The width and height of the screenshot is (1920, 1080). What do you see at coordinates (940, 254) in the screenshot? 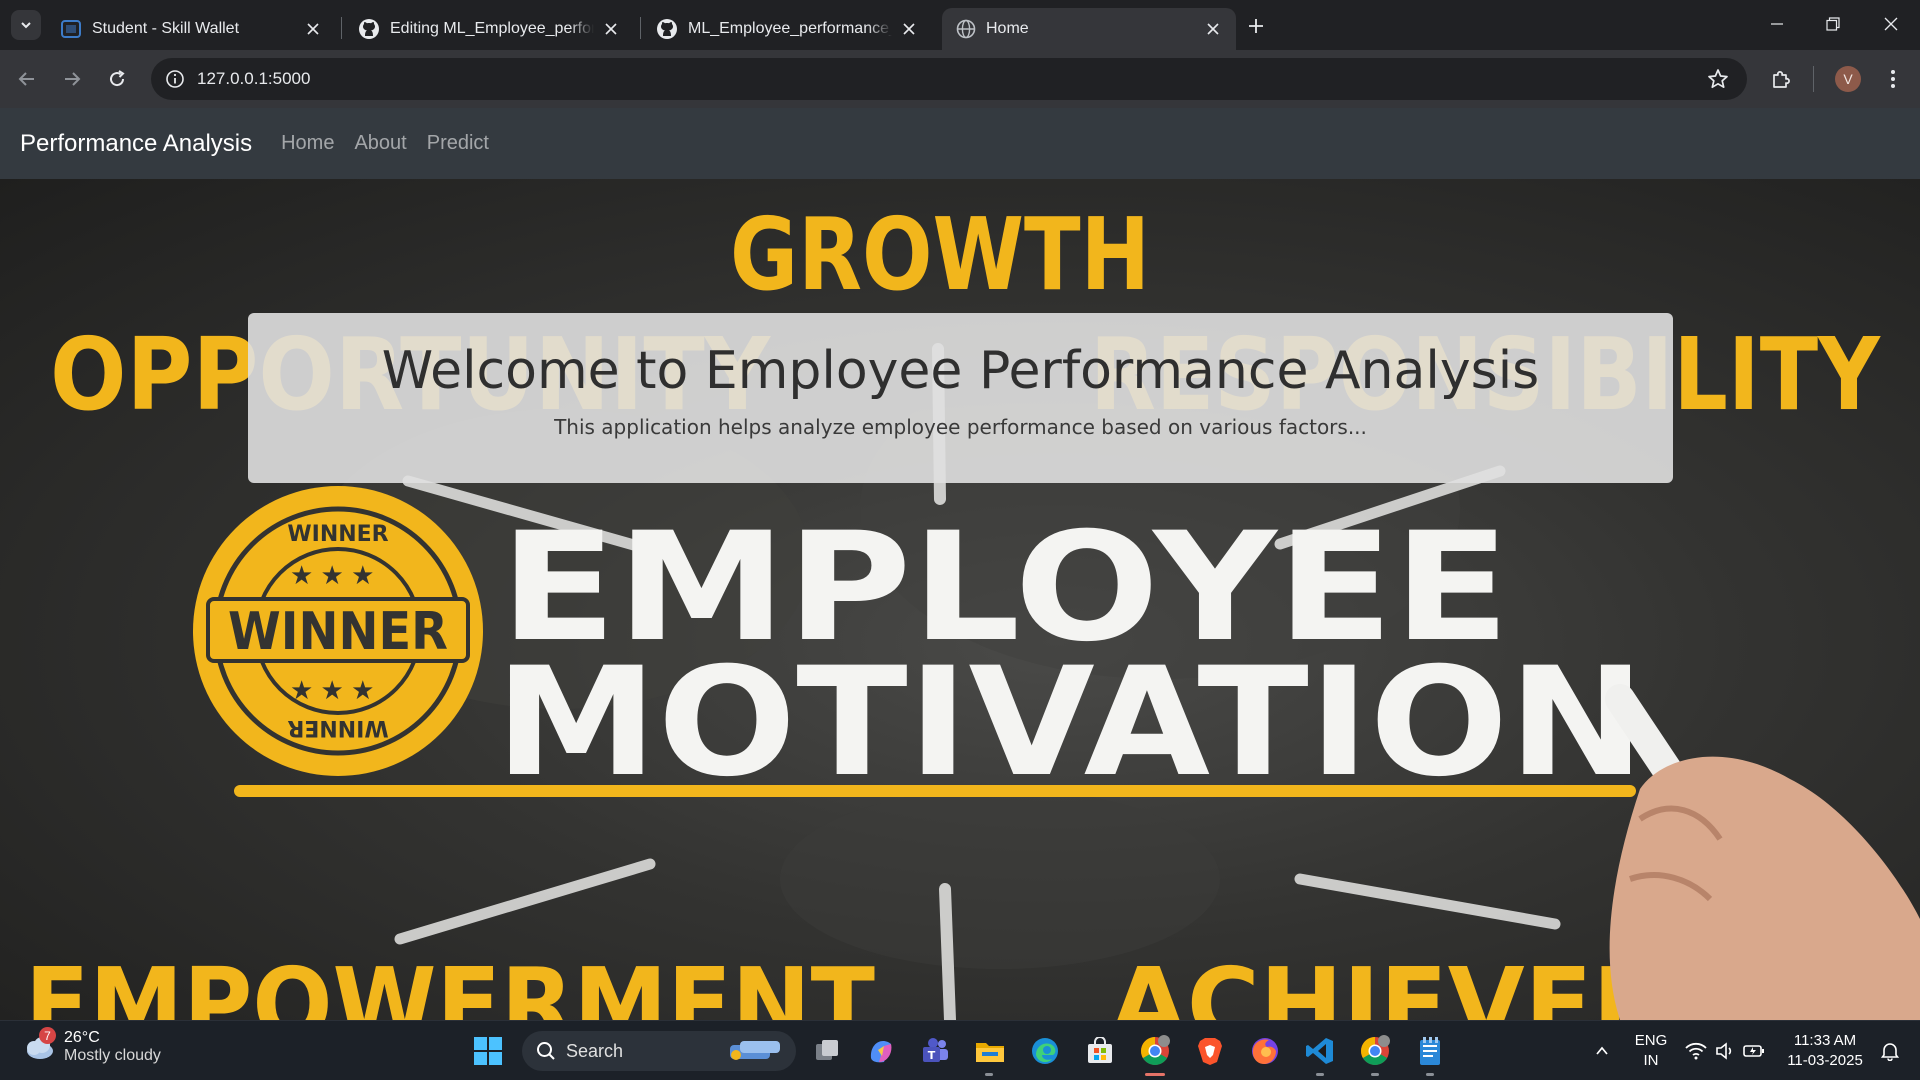
I see `hero-word-growth: GROWTH` at bounding box center [940, 254].